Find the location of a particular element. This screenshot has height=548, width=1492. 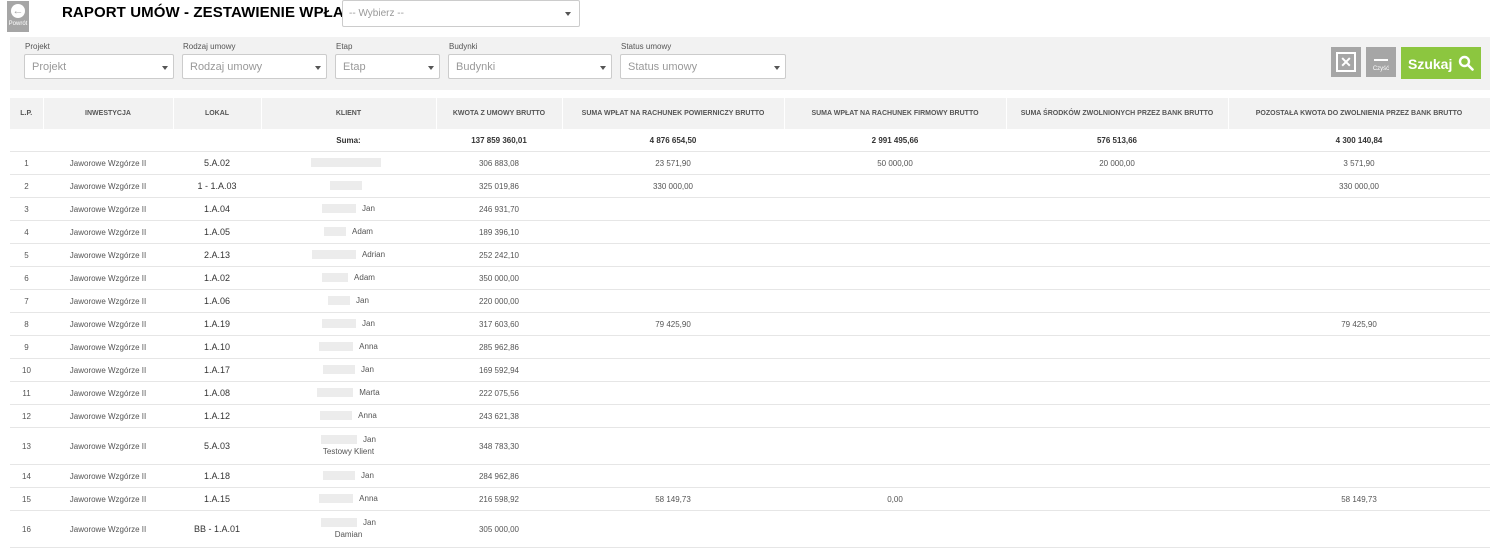

lp-cell: 15 is located at coordinates (26, 499).